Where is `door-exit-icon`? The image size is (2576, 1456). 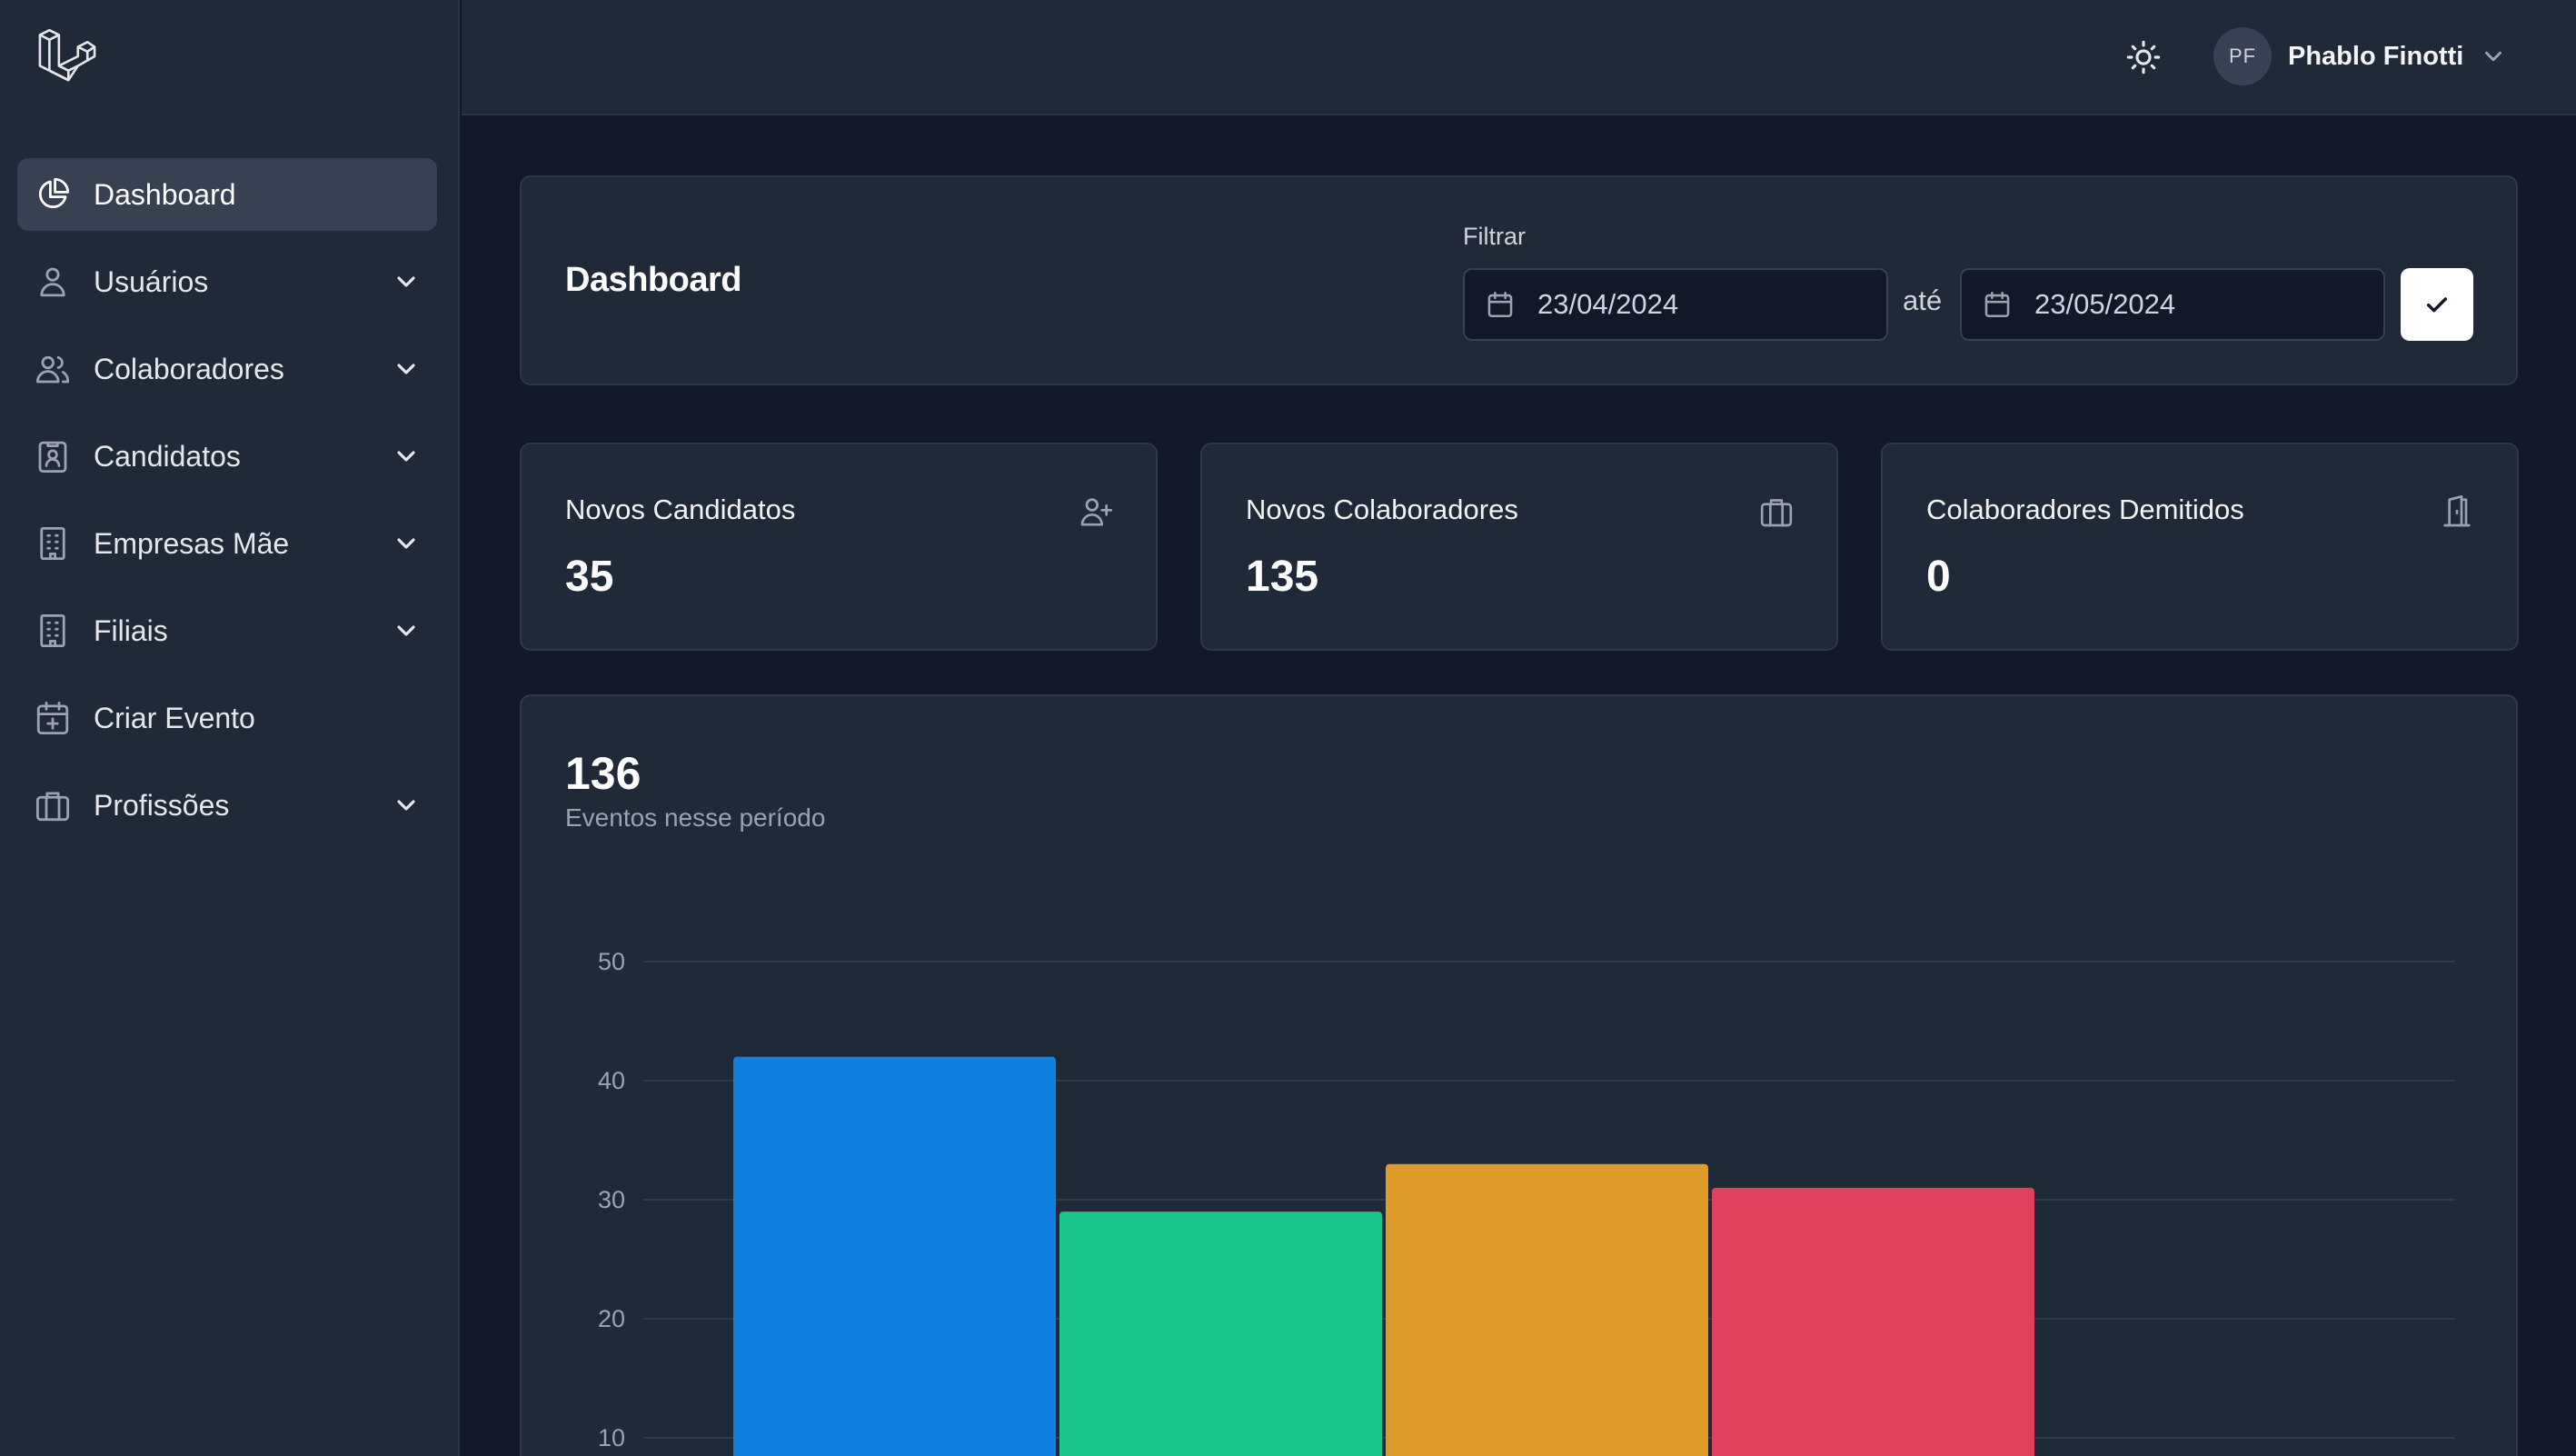 door-exit-icon is located at coordinates (2457, 512).